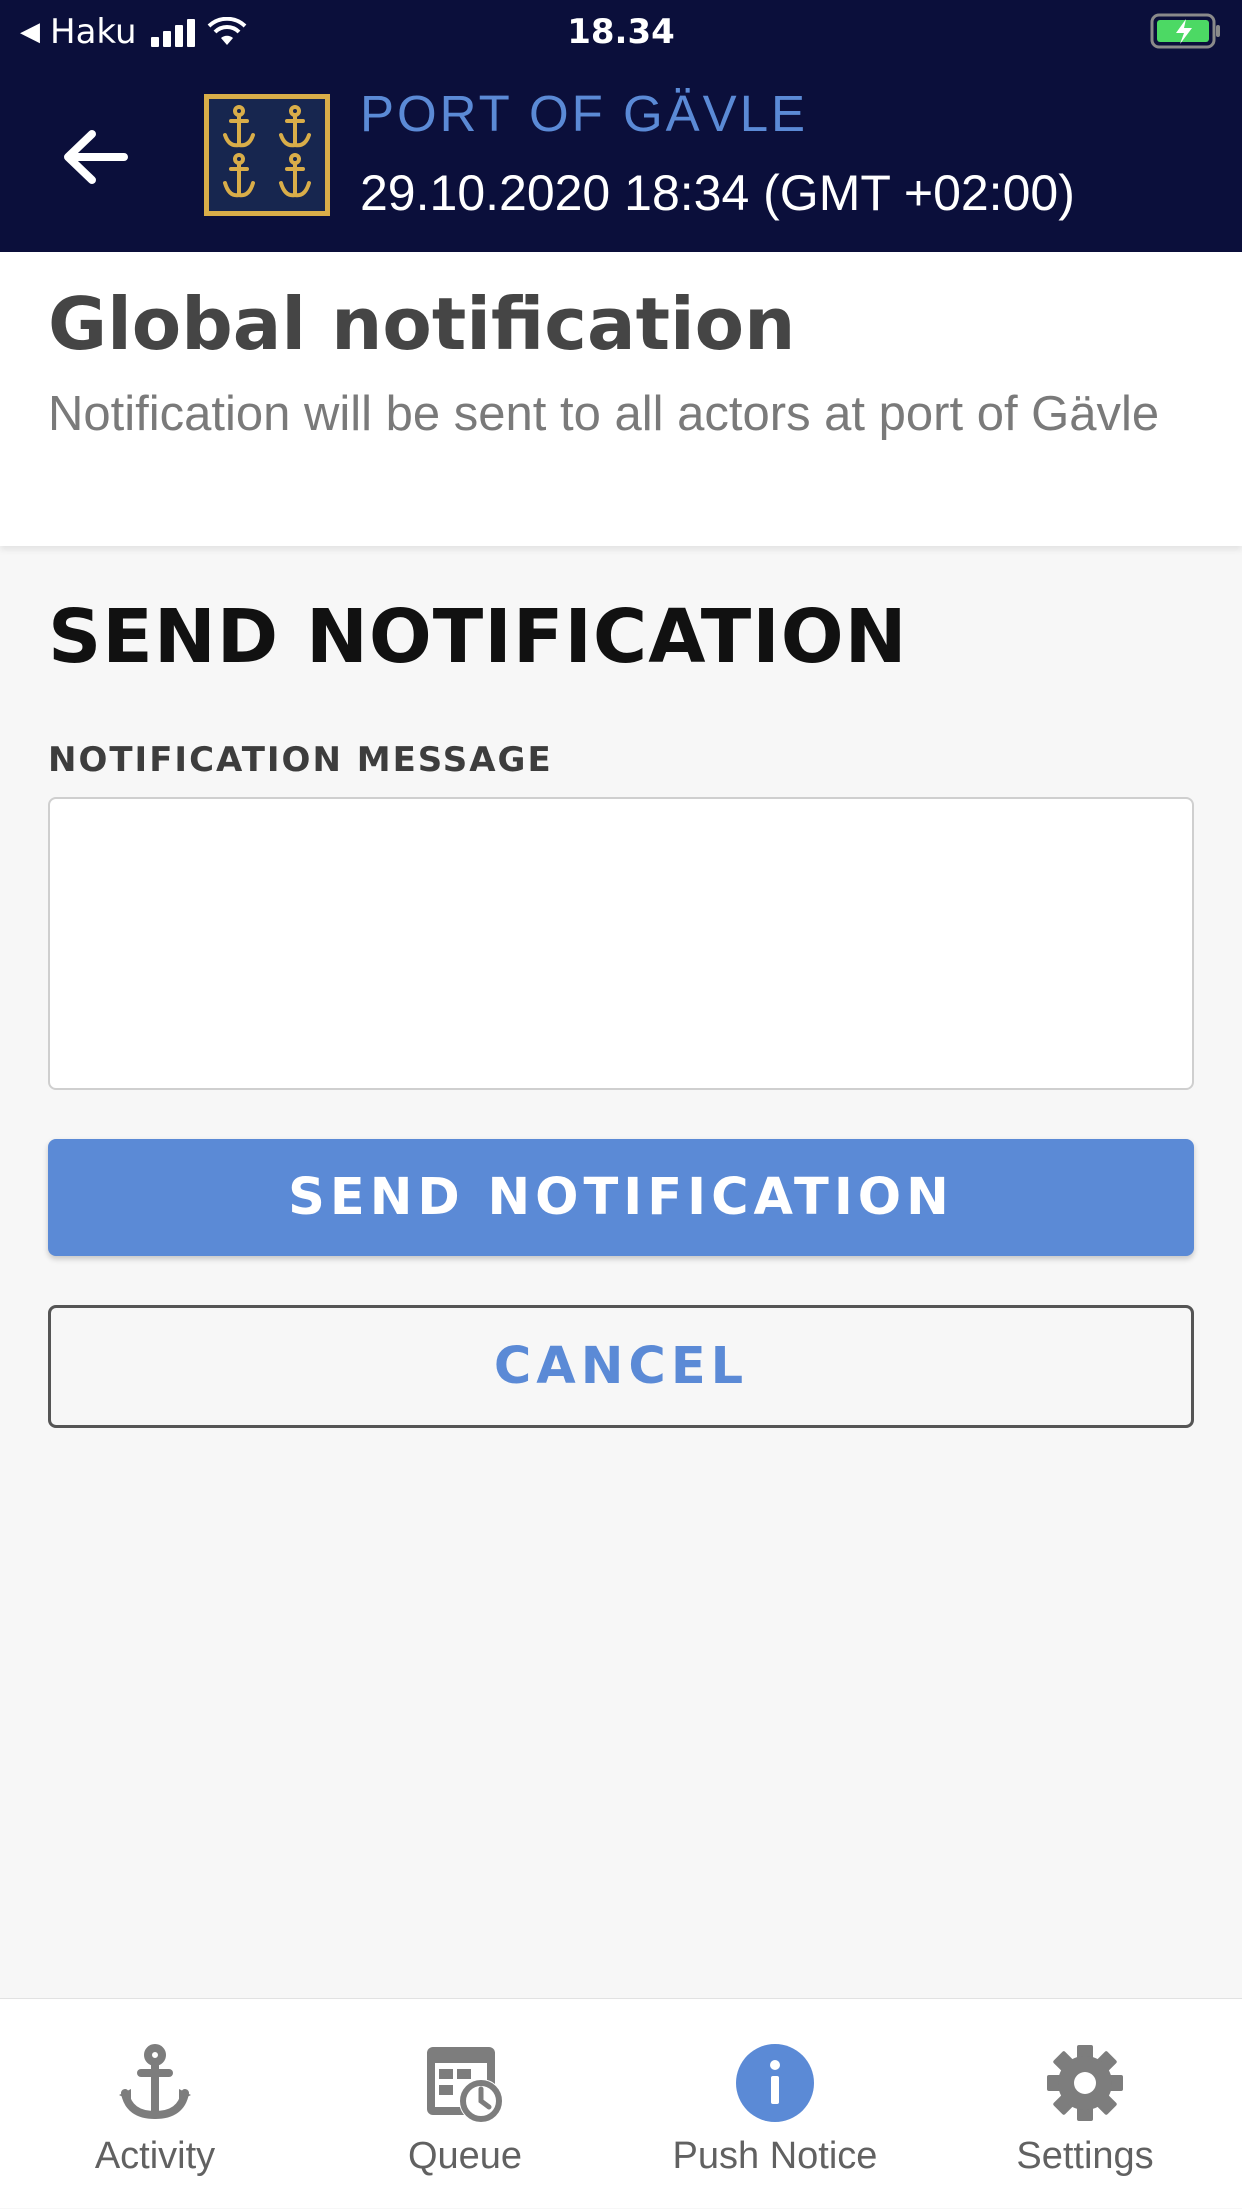 Image resolution: width=1242 pixels, height=2209 pixels. I want to click on section-heading: SEND NOTIFICATION, so click(478, 637).